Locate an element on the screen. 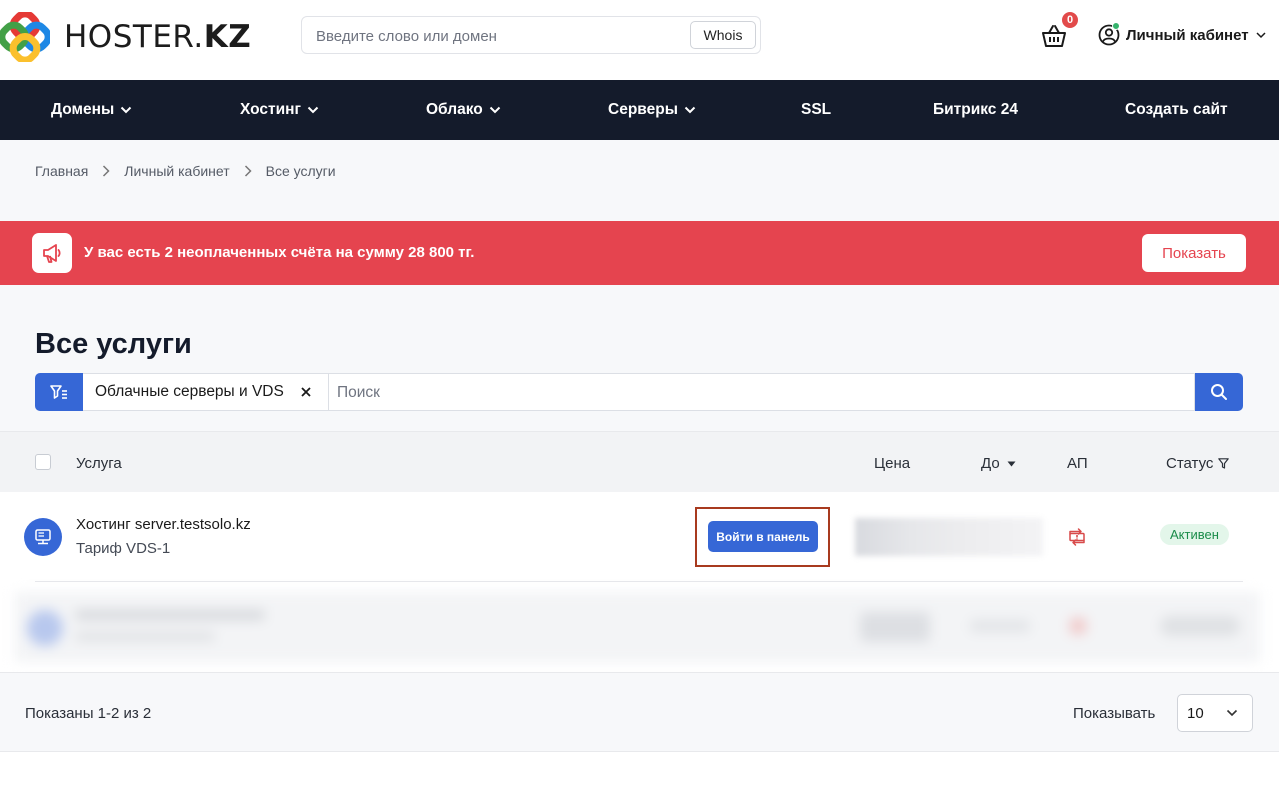 The image size is (1279, 789). nav-item-label: Серверы is located at coordinates (643, 109).